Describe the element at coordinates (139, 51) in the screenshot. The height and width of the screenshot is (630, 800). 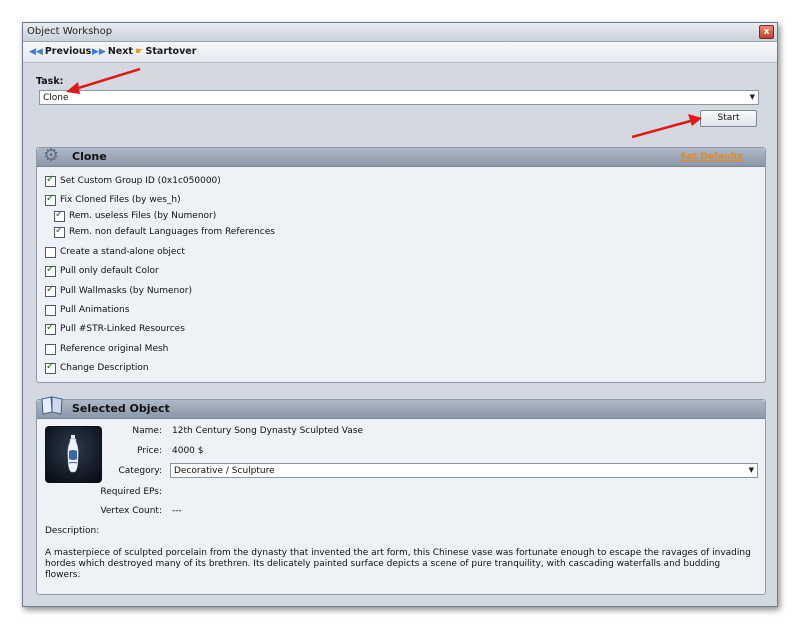
I see `hand-pointer-icon: ☛` at that location.